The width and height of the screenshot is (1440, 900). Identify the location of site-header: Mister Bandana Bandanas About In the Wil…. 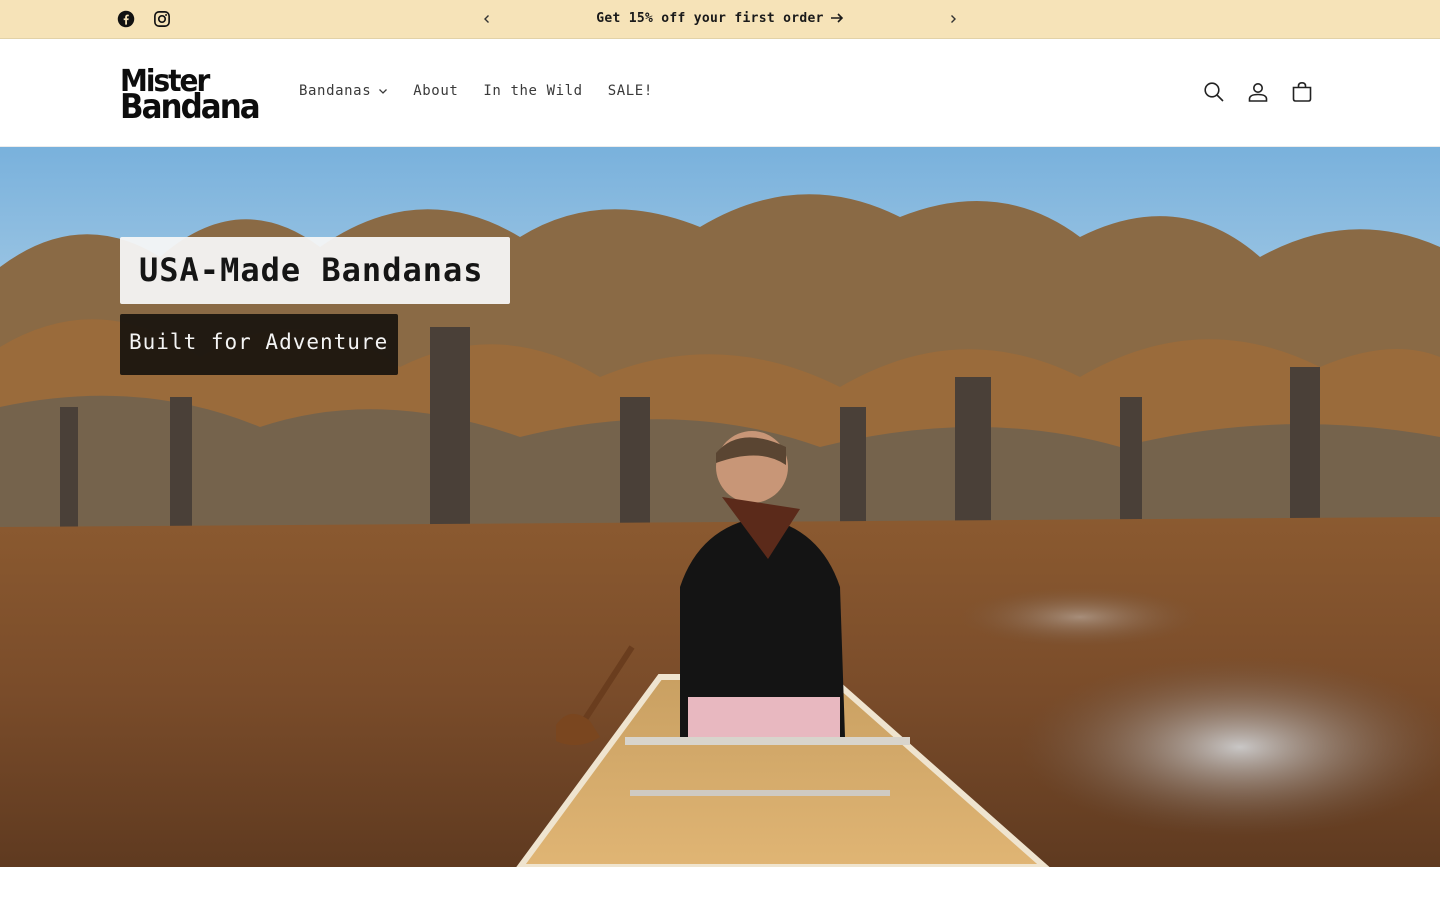
(720, 93).